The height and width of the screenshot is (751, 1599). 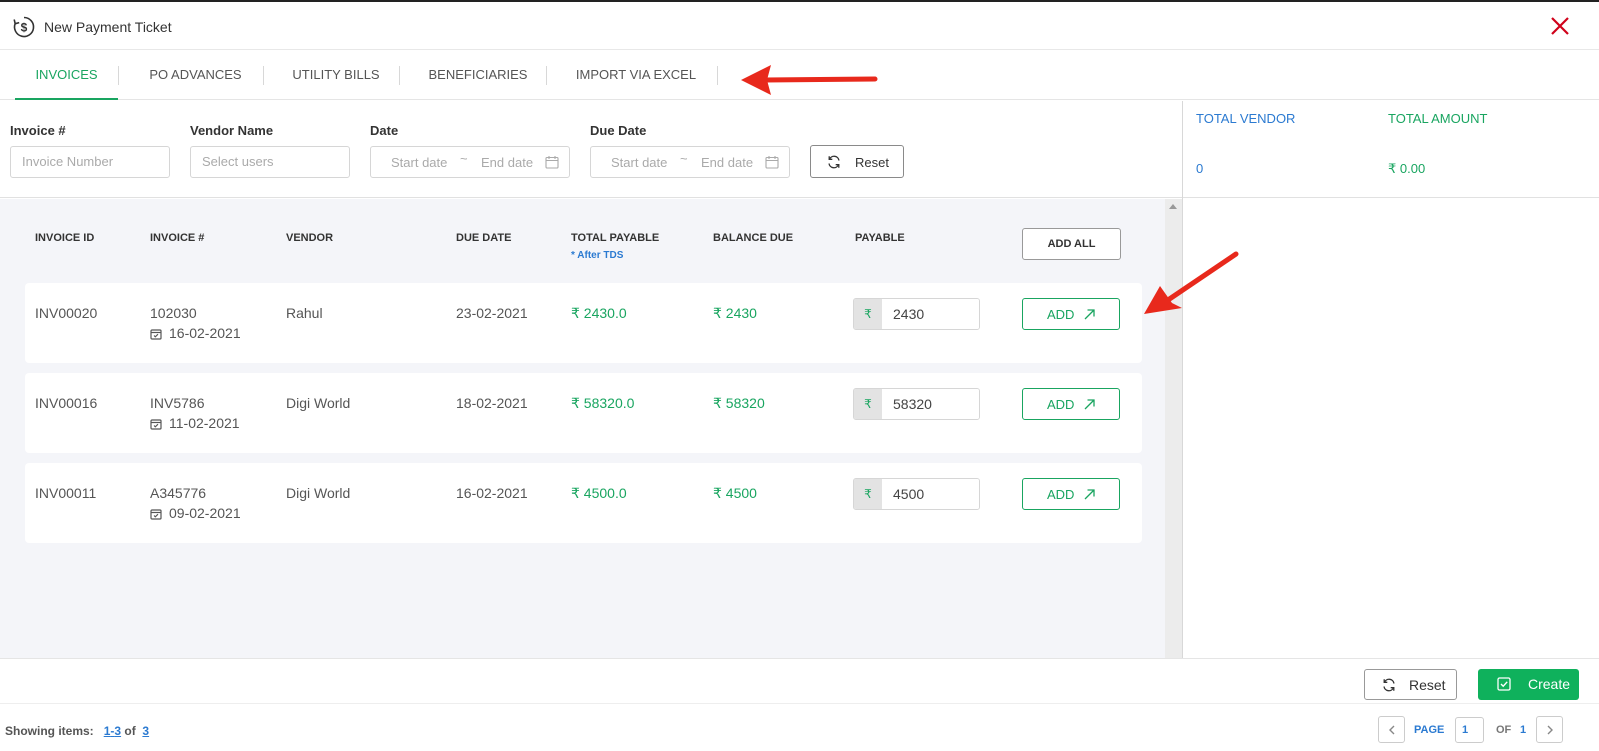 What do you see at coordinates (727, 162) in the screenshot?
I see `due-end-date-input: End date` at bounding box center [727, 162].